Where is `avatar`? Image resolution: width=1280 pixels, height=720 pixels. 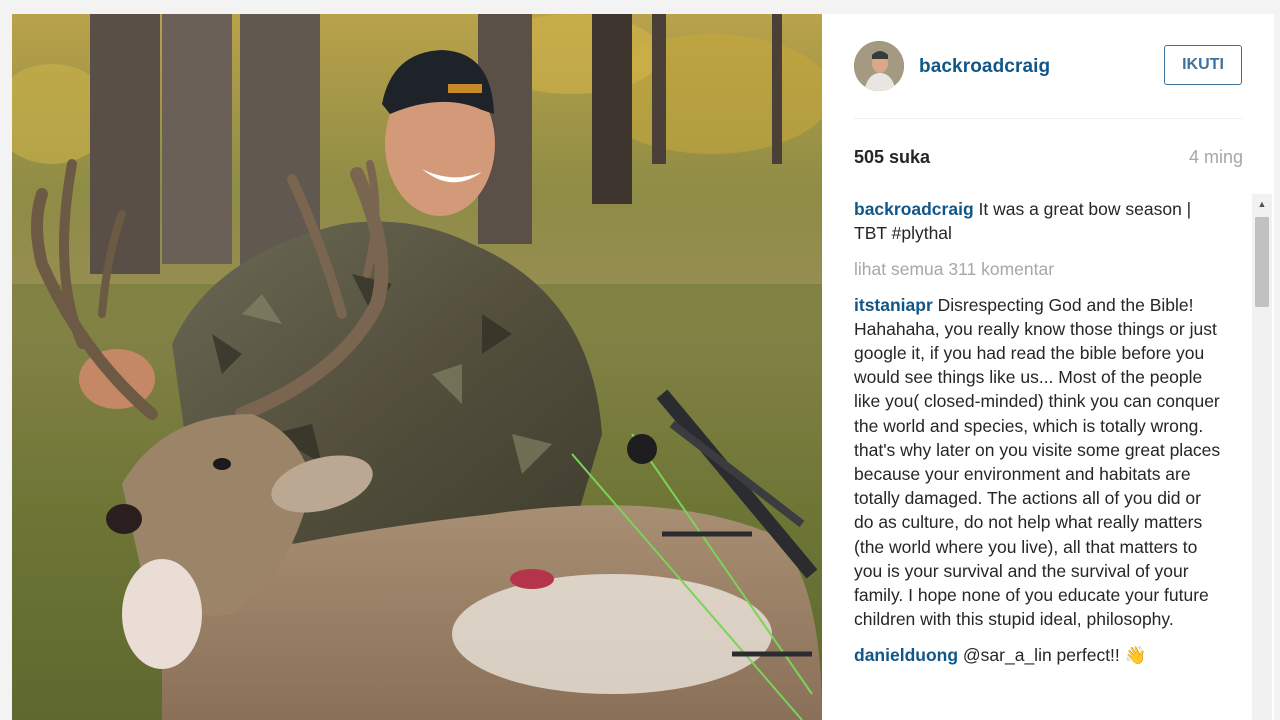
avatar is located at coordinates (879, 66).